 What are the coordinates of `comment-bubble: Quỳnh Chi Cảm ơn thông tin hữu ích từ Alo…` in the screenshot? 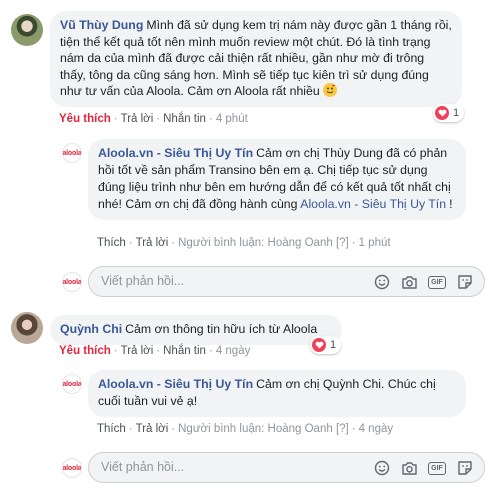 It's located at (196, 330).